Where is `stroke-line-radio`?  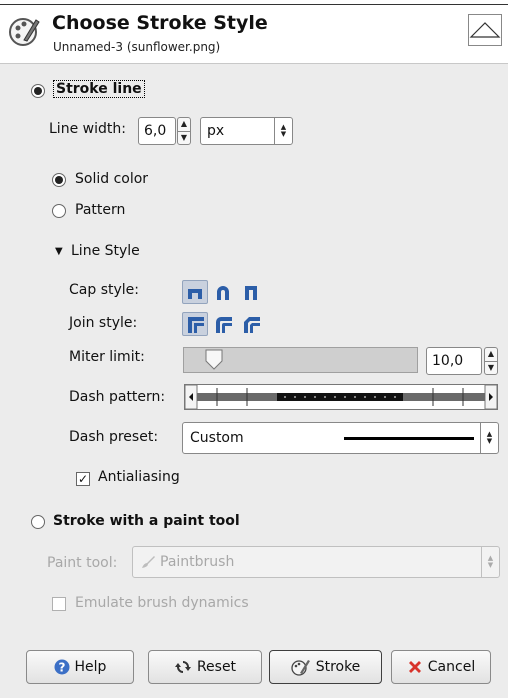 stroke-line-radio is located at coordinates (38, 93).